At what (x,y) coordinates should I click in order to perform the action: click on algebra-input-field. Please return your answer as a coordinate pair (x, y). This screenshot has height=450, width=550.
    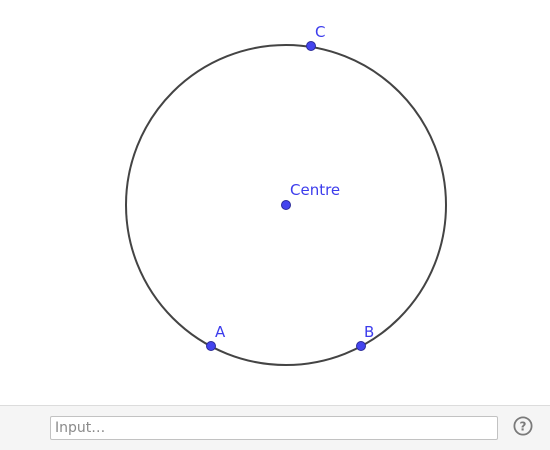
    Looking at the image, I should click on (274, 428).